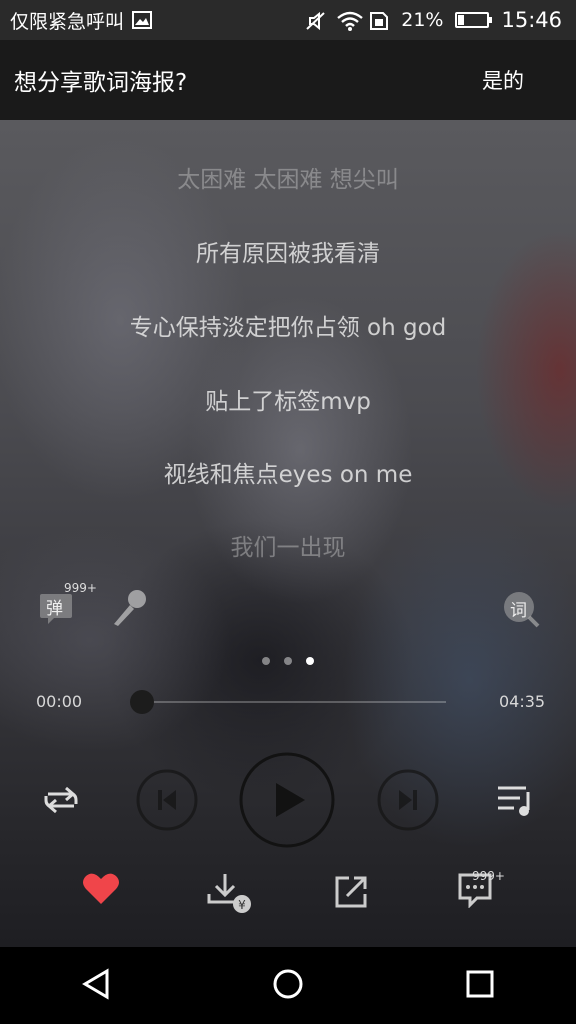  I want to click on share-poster-prompt: 想分享歌词海报? 是的, so click(288, 80).